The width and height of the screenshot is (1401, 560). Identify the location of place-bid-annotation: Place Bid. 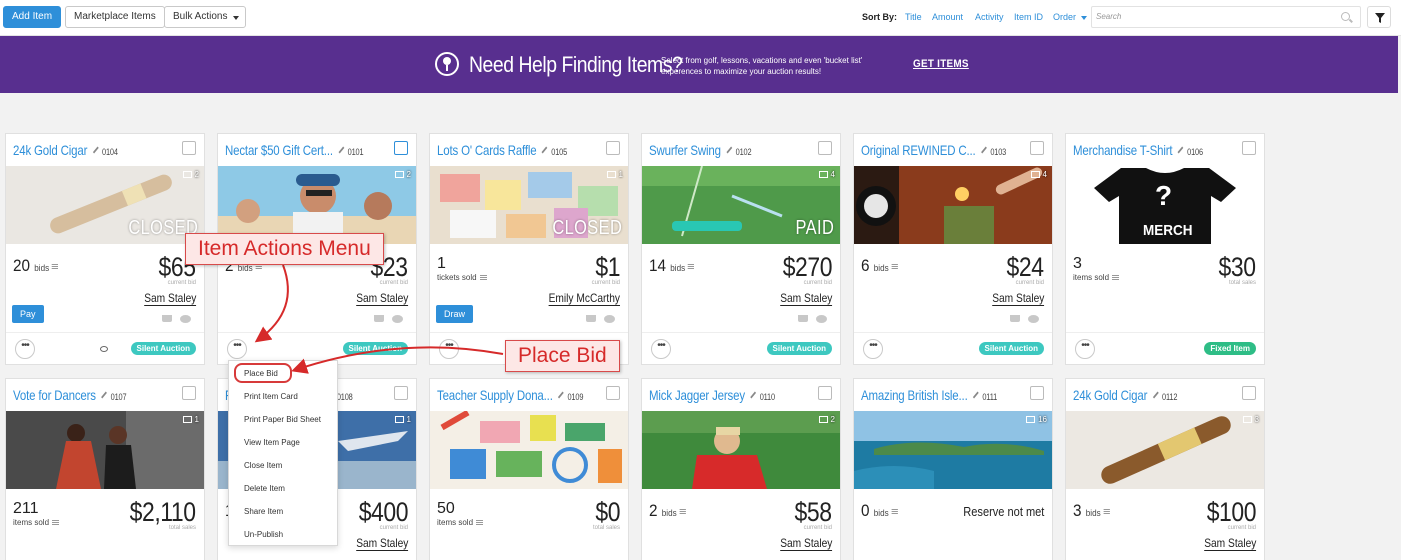
(562, 356).